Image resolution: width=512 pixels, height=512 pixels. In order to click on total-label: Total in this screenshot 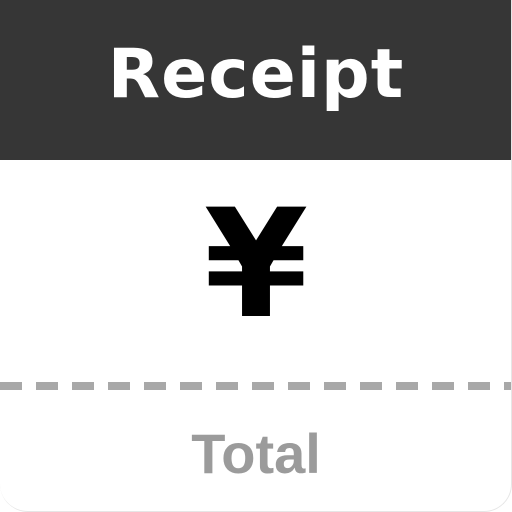, I will do `click(256, 453)`.